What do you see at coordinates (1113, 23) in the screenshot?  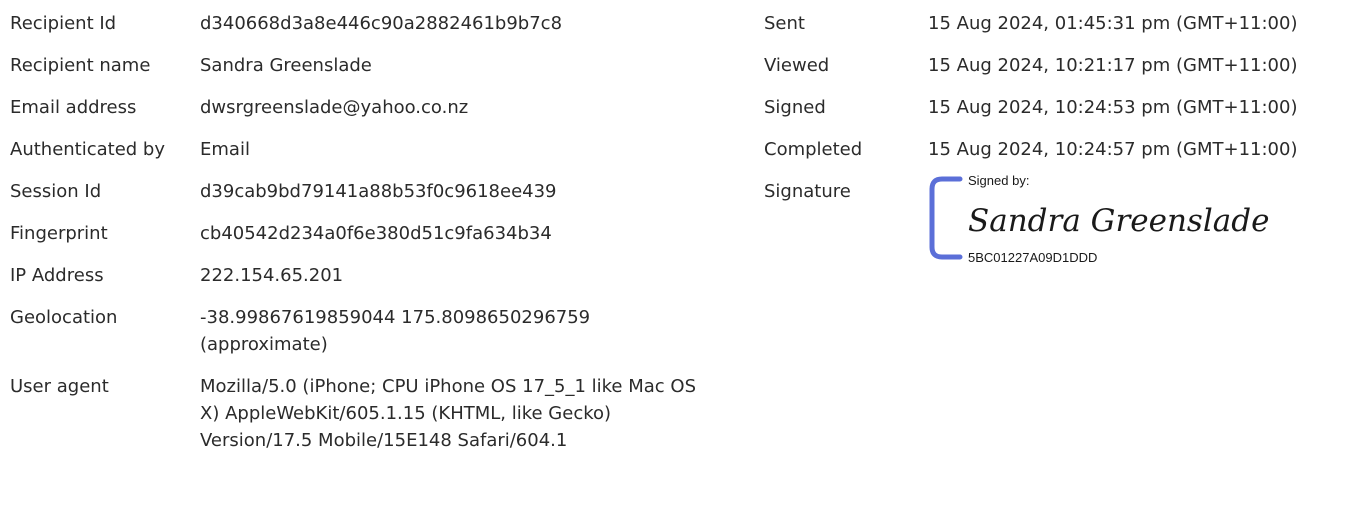 I see `sent-value: 15 Aug 2024, 01:45:31 pm (GMT+11:00)` at bounding box center [1113, 23].